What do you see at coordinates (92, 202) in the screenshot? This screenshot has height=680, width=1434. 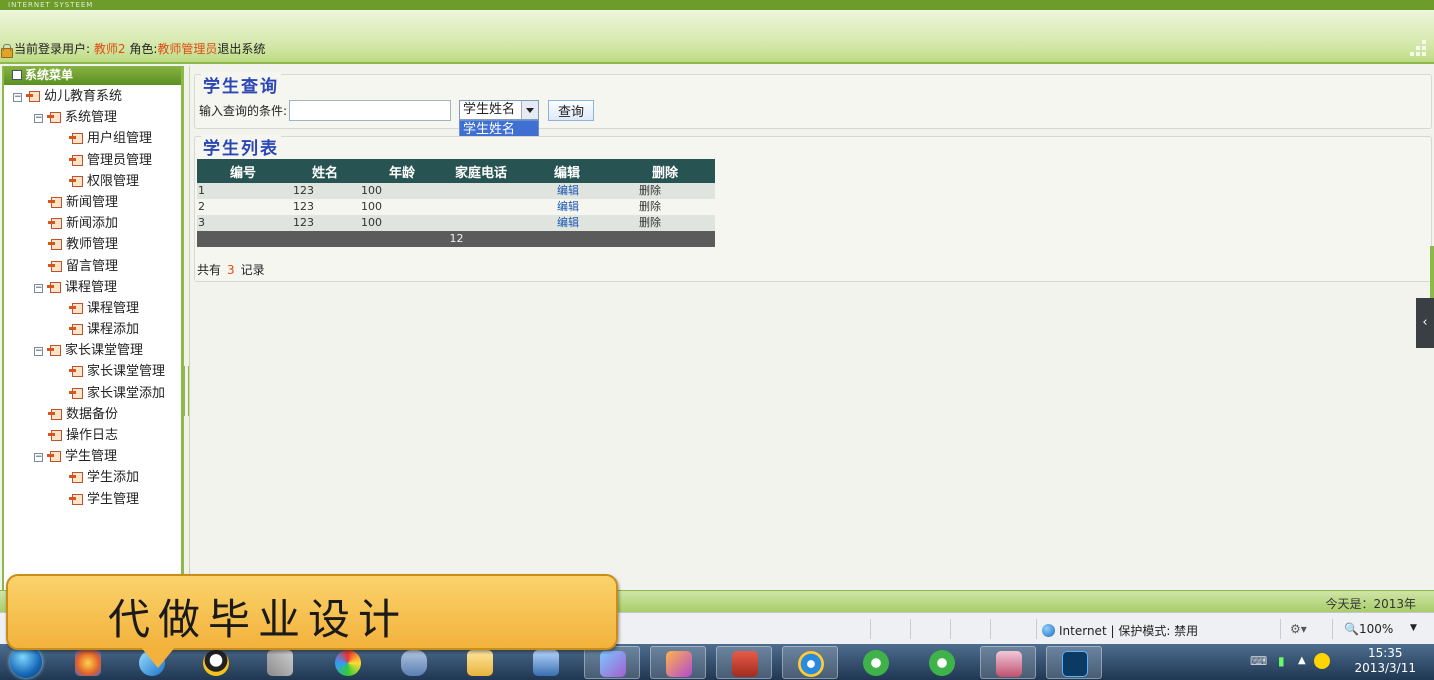 I see `sidebar-item: 新闻管理` at bounding box center [92, 202].